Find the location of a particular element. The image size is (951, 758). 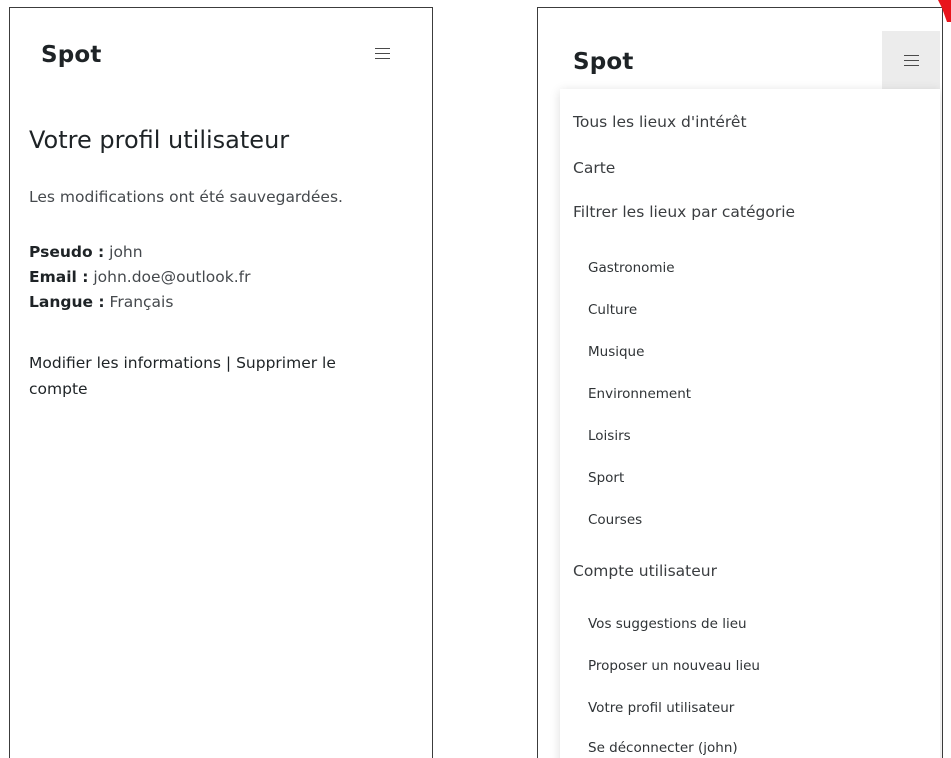

menu-item-gastronomie: Gastronomie is located at coordinates (631, 268).